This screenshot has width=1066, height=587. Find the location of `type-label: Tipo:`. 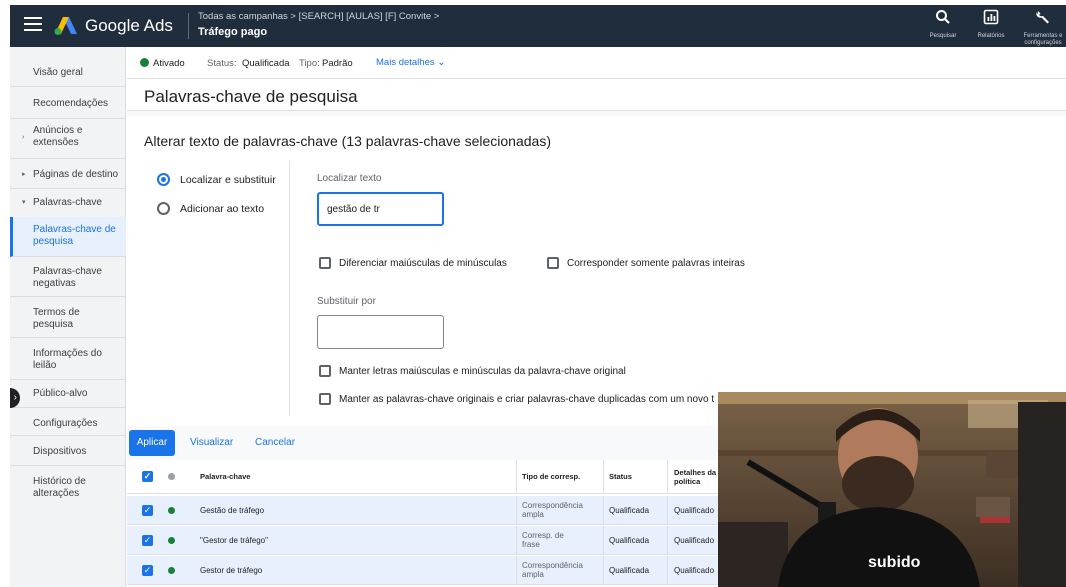

type-label: Tipo: is located at coordinates (309, 63).